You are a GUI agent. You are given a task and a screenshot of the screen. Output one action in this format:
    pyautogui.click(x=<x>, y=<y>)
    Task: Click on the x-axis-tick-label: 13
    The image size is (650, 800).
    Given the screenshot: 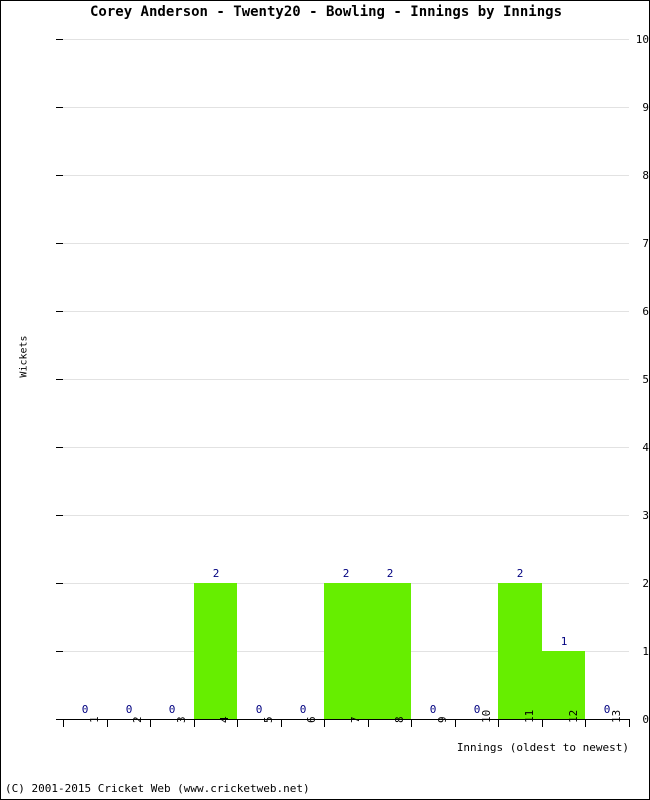 What is the action you would take?
    pyautogui.click(x=616, y=716)
    